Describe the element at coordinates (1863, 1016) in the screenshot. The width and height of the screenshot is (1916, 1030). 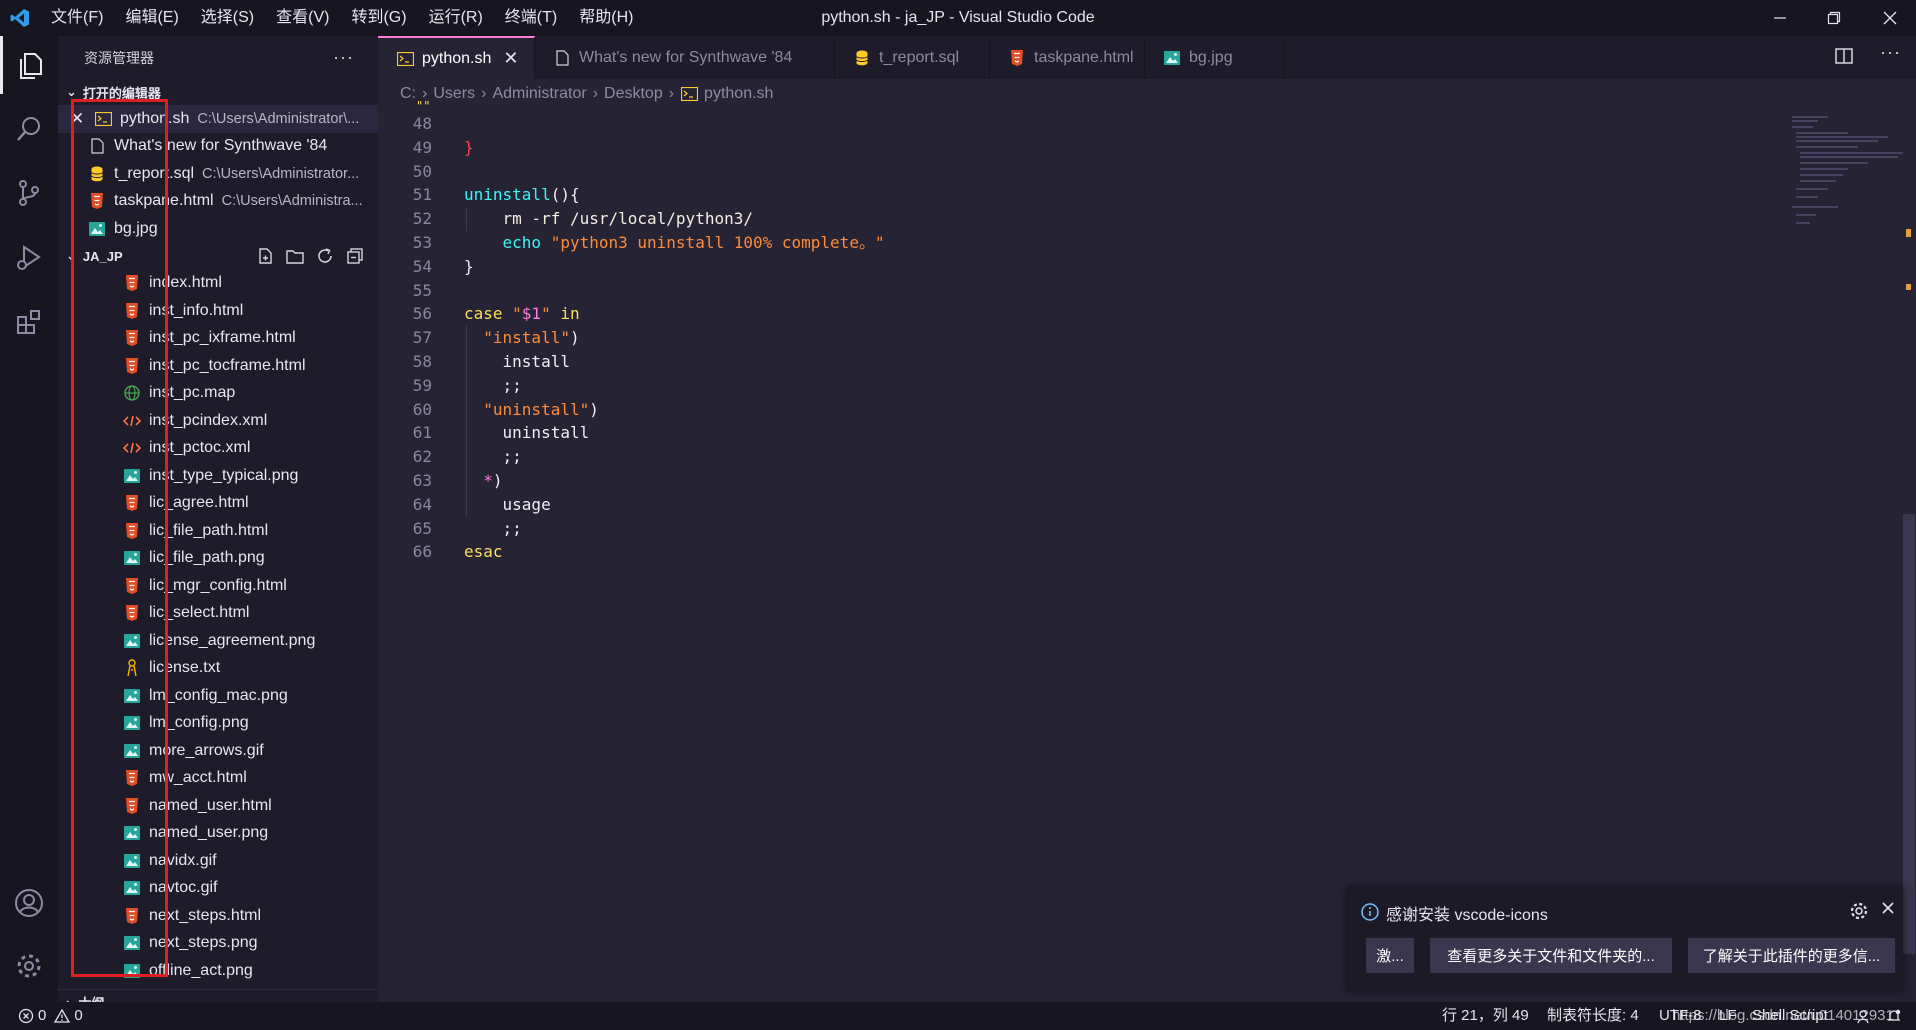
I see `feedback-icon` at that location.